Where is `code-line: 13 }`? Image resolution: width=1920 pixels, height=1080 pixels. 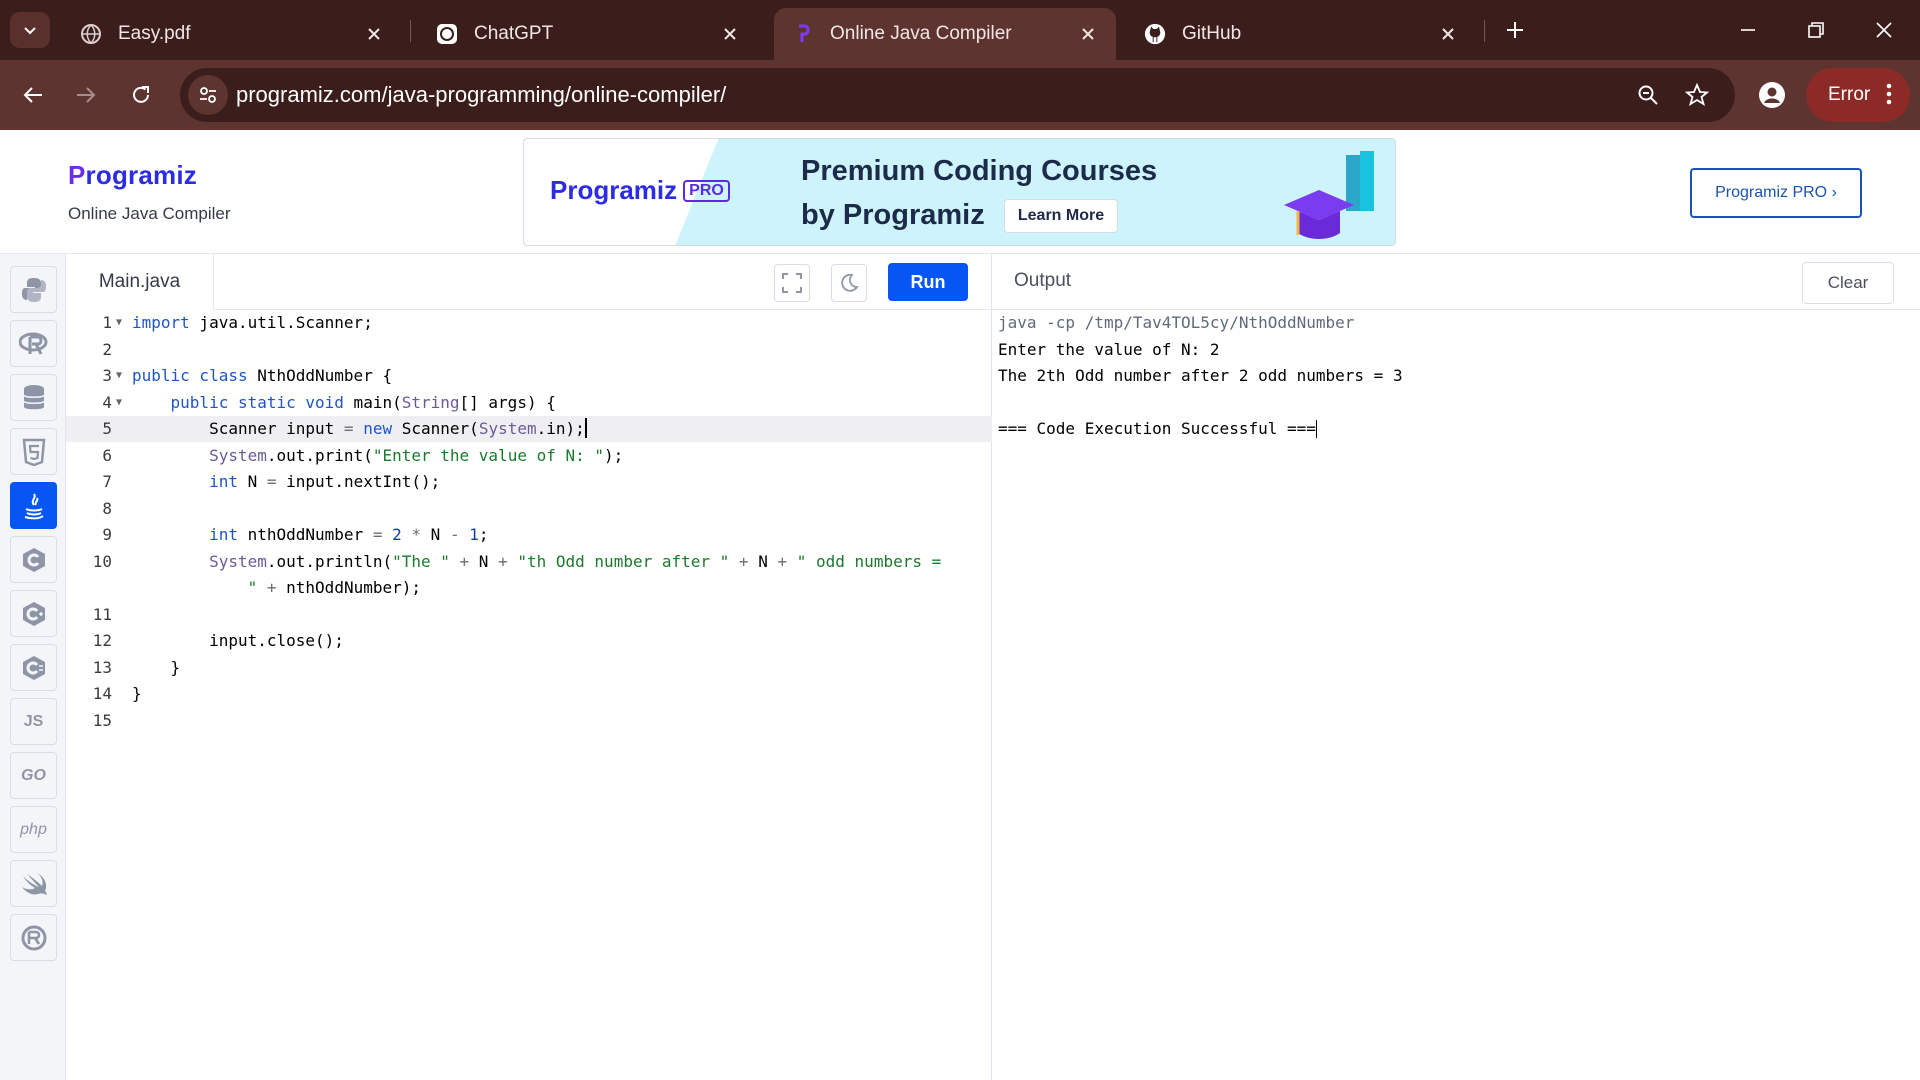 code-line: 13 } is located at coordinates (529, 668).